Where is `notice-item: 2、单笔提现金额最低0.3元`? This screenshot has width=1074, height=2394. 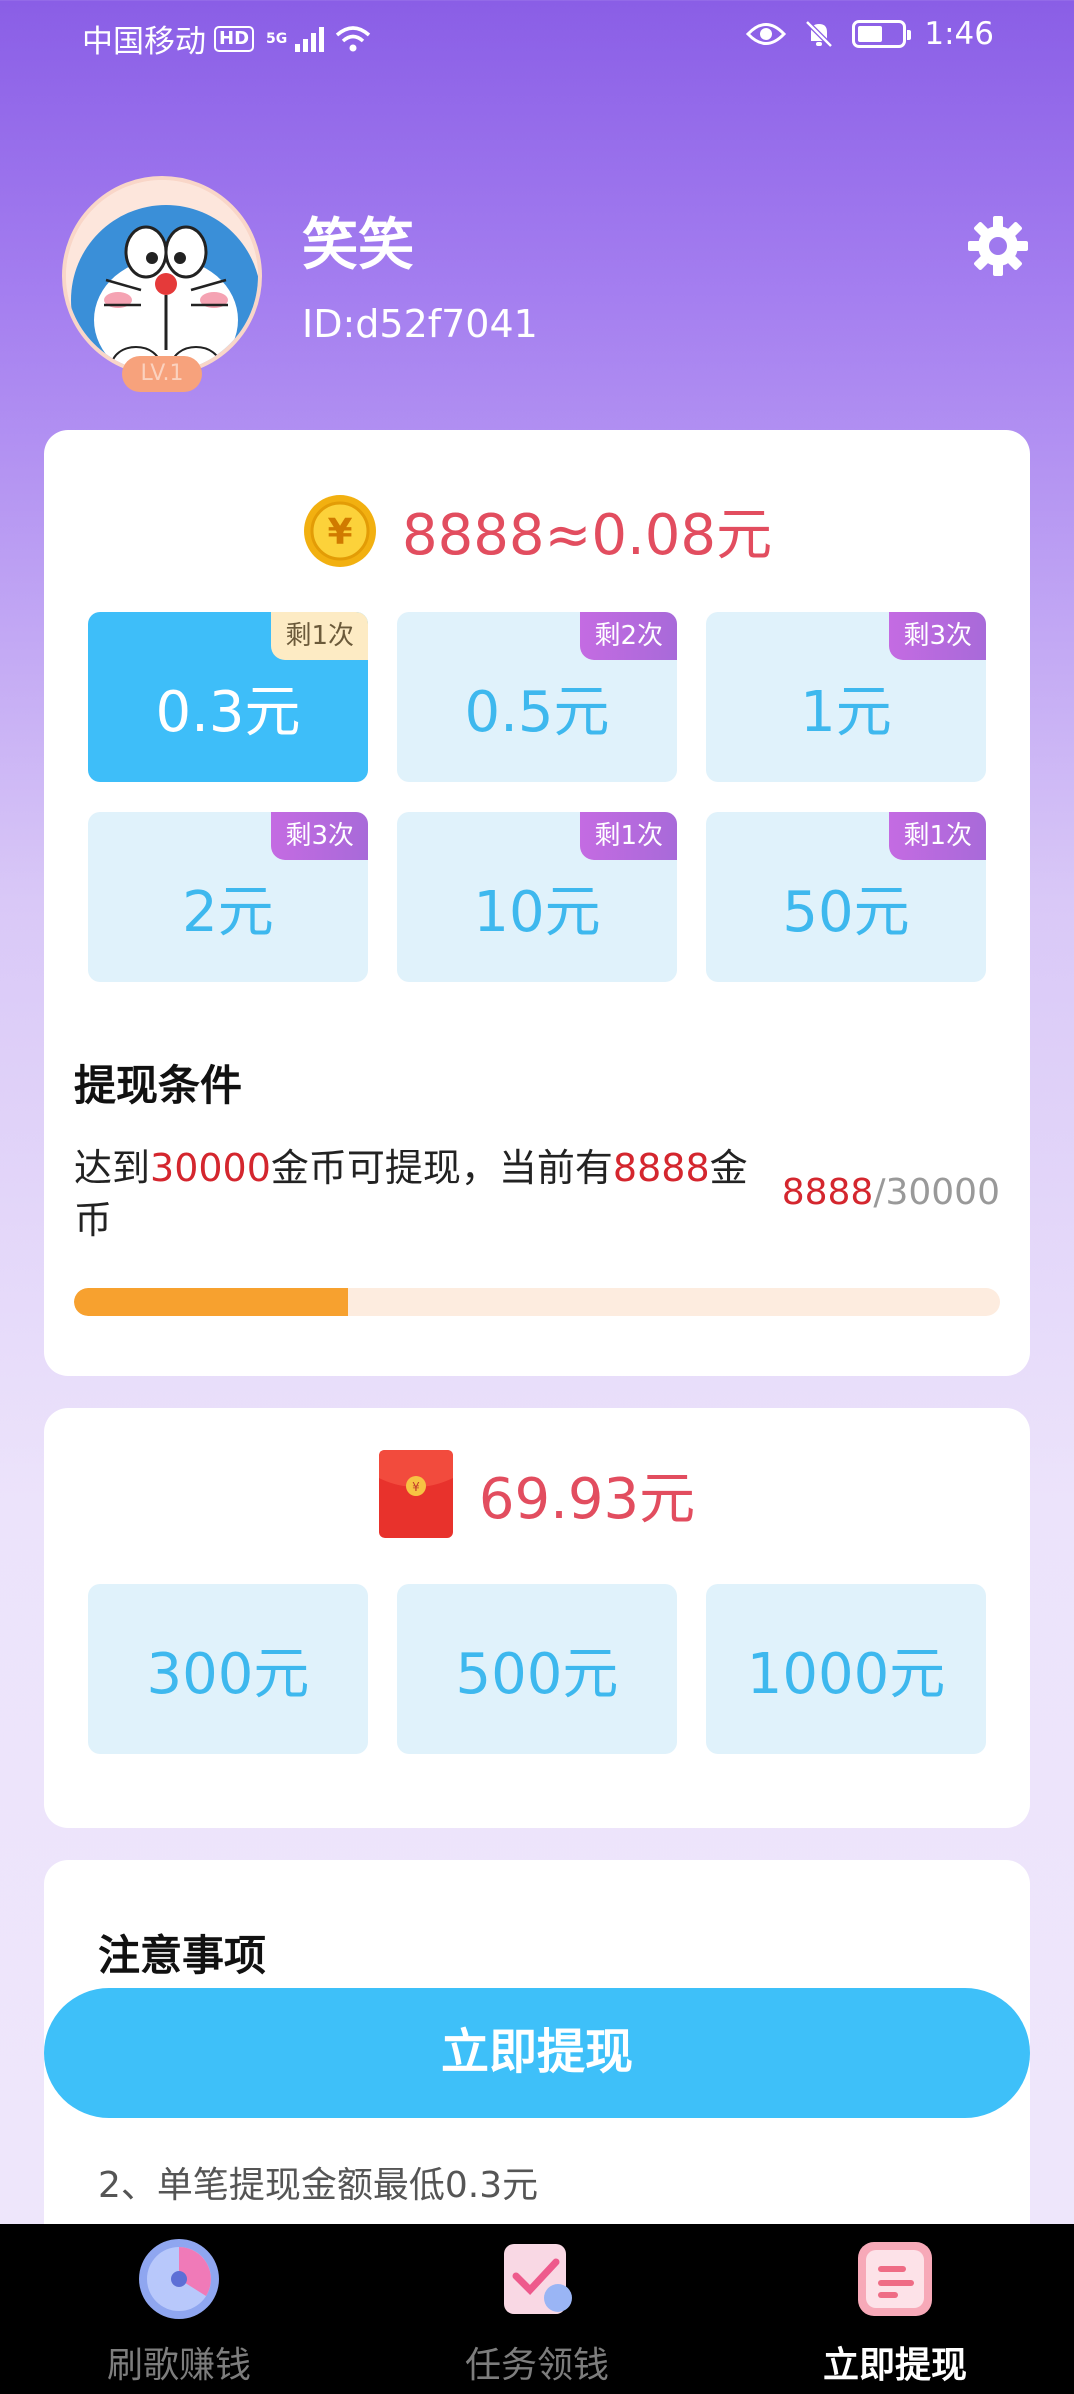 notice-item: 2、单笔提现金额最低0.3元 is located at coordinates (318, 2185).